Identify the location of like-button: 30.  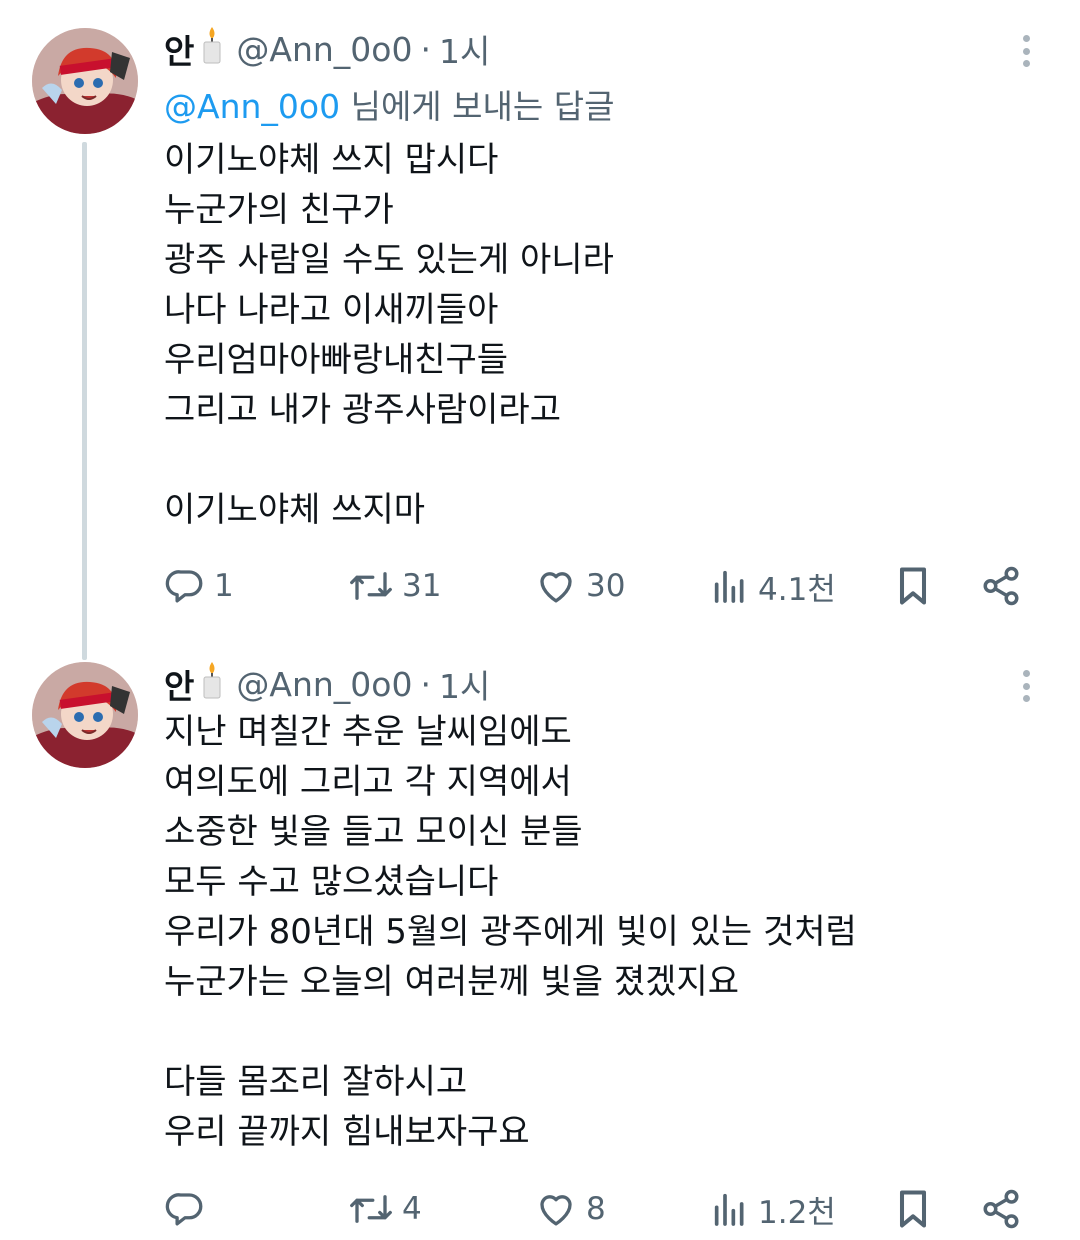
(579, 586).